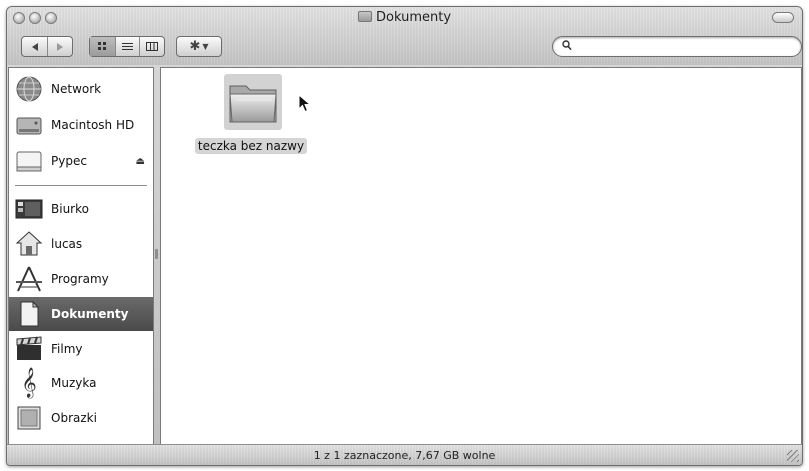  What do you see at coordinates (156, 254) in the screenshot?
I see `sidebar-splitter-handle` at bounding box center [156, 254].